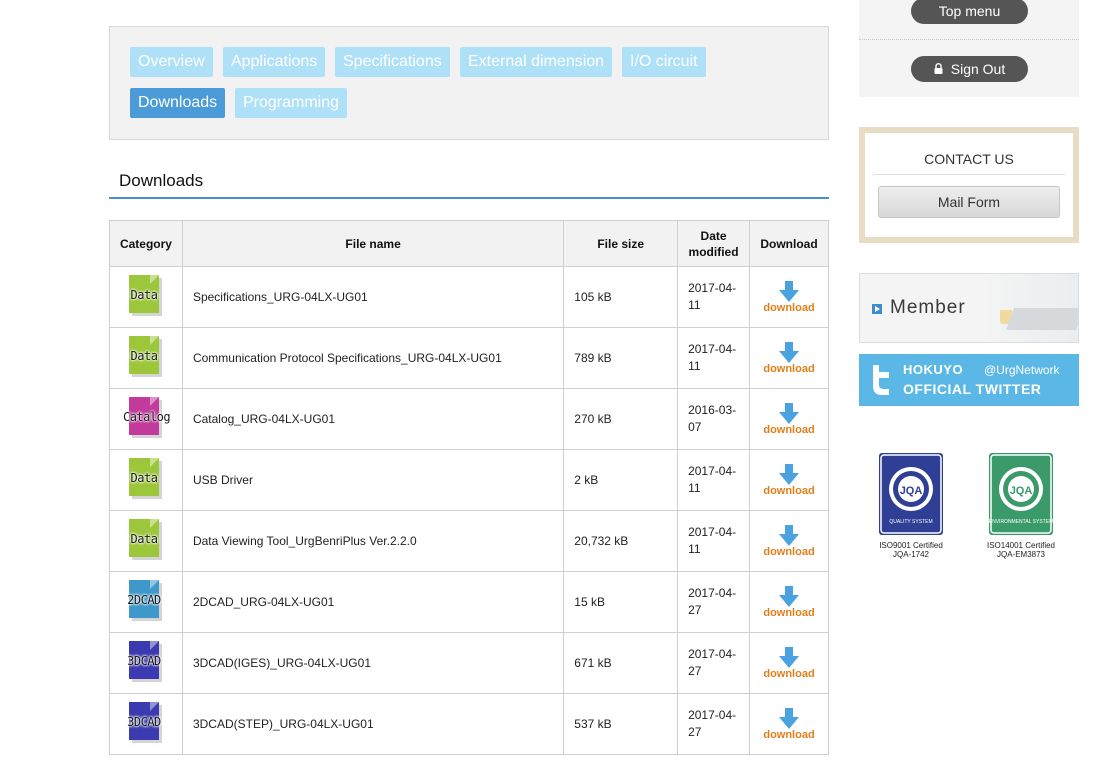  What do you see at coordinates (1041, 319) in the screenshot?
I see `laptop-image` at bounding box center [1041, 319].